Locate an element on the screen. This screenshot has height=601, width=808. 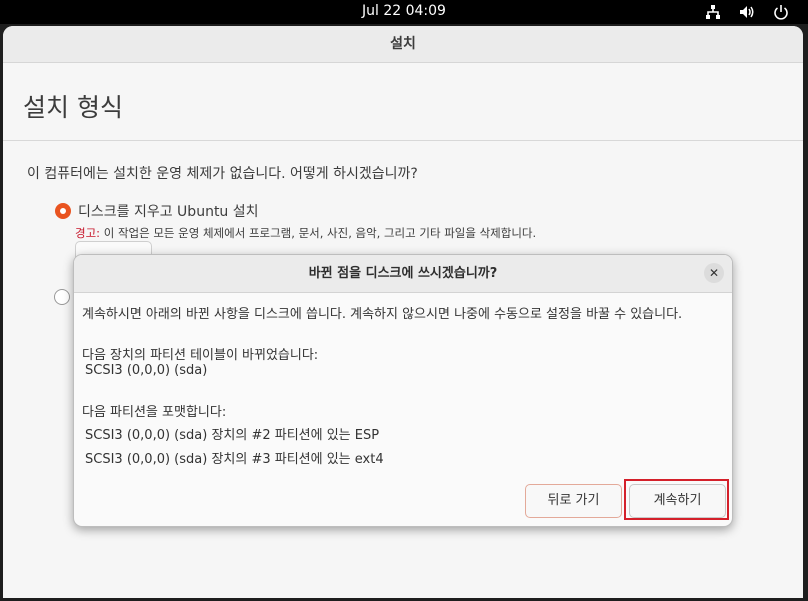
dialog-title: 바뀐 점을 디스크에 쓰시겠습니까? is located at coordinates (403, 273).